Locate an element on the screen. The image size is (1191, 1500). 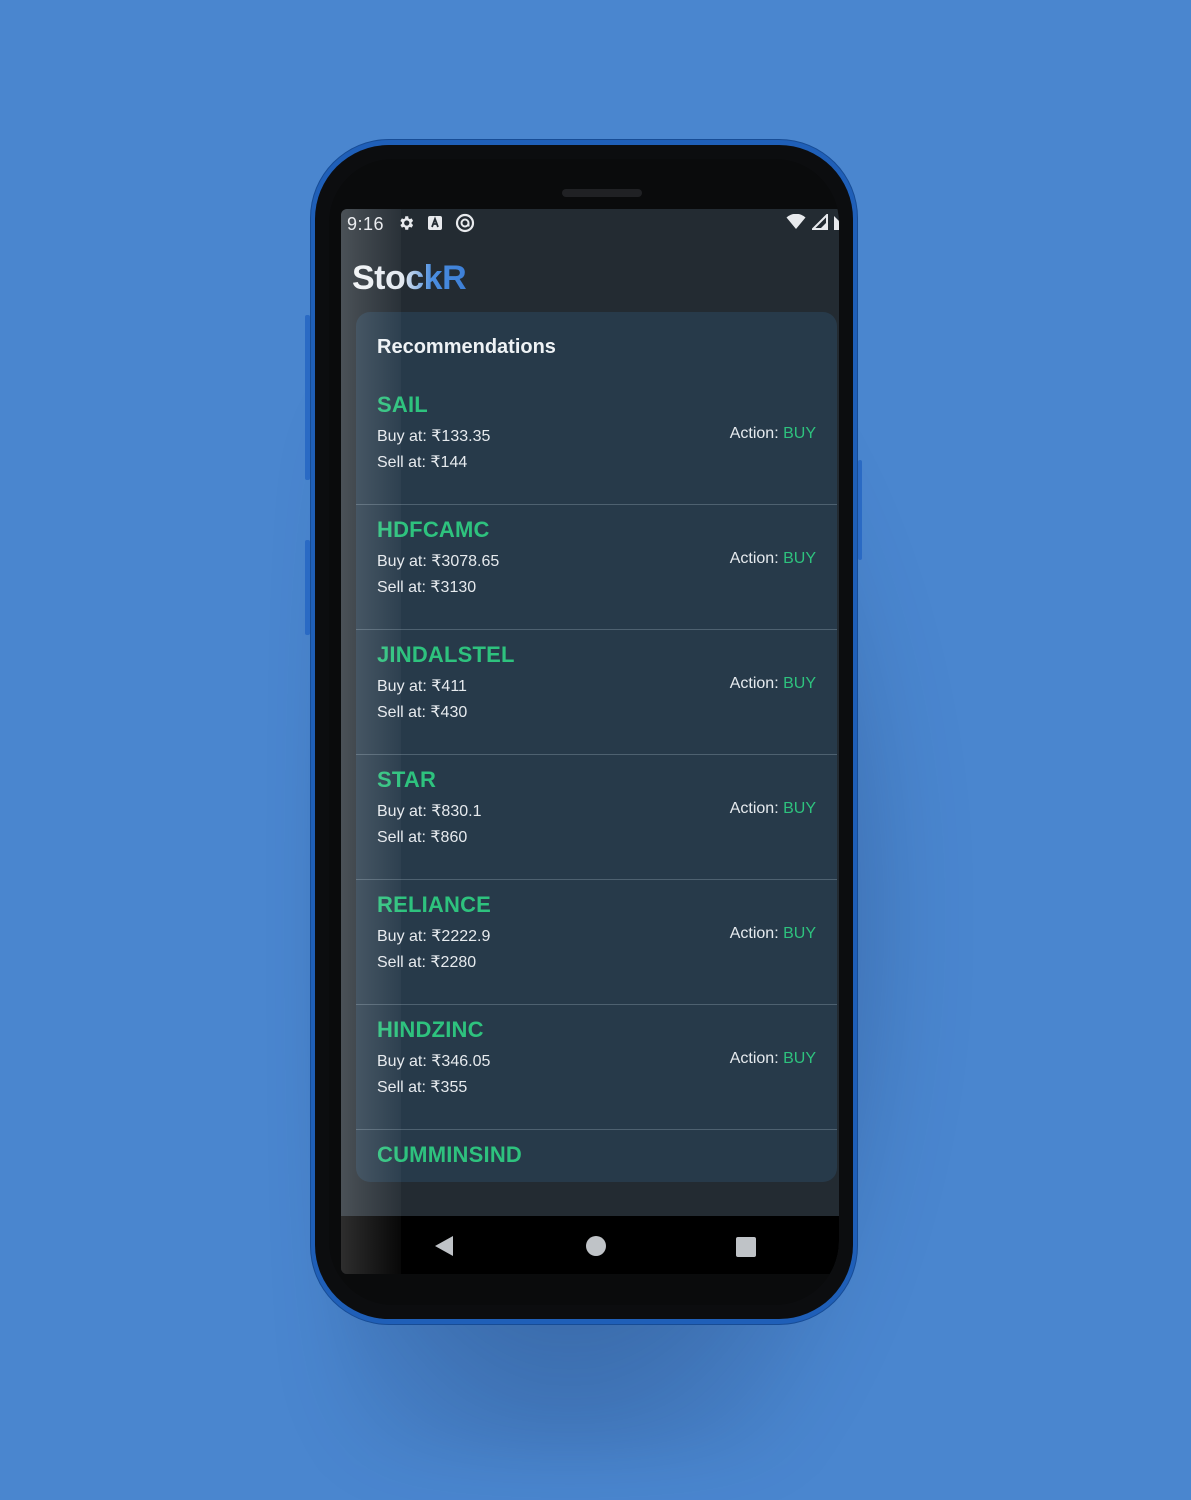
buy-price: Buy at: ₹2222.9 is located at coordinates (434, 936).